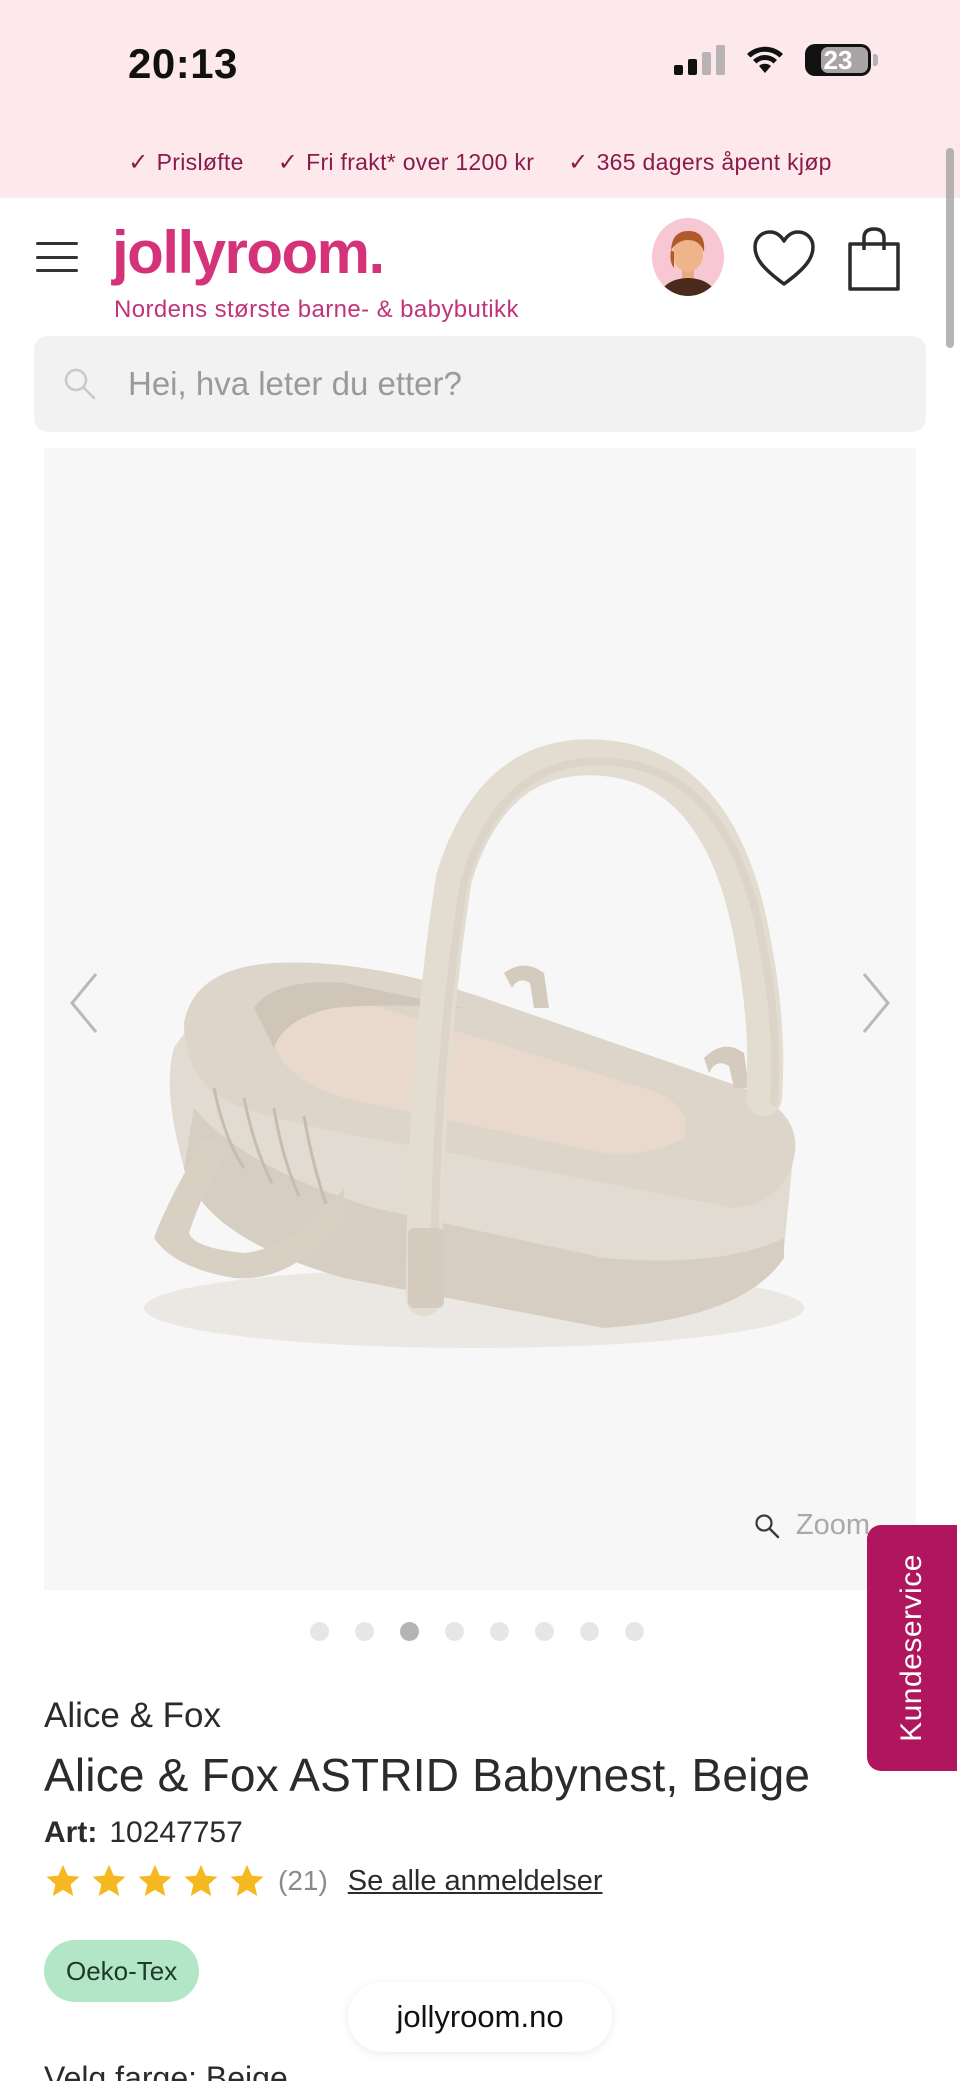 The image size is (960, 2081). I want to click on article-number-value: 10247757, so click(176, 1832).